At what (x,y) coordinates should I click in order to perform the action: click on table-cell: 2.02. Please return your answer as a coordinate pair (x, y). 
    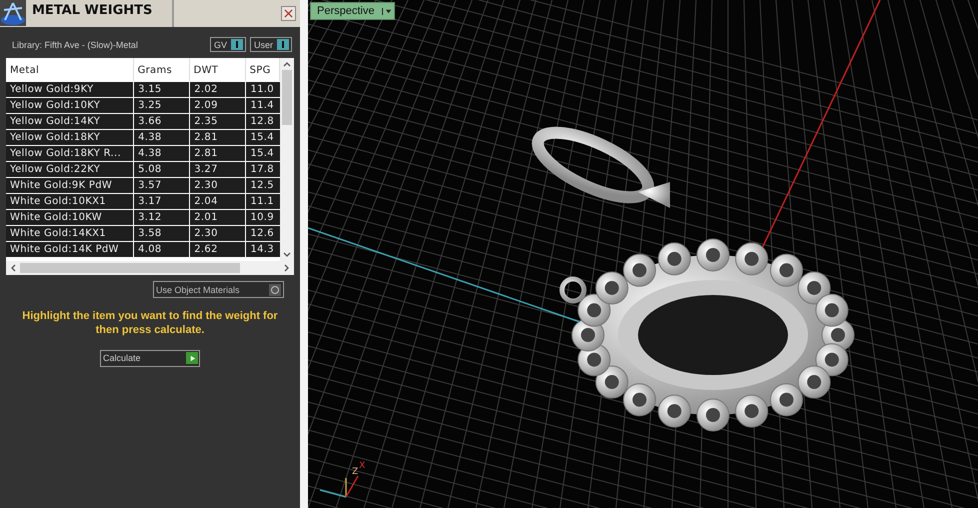
    Looking at the image, I should click on (218, 89).